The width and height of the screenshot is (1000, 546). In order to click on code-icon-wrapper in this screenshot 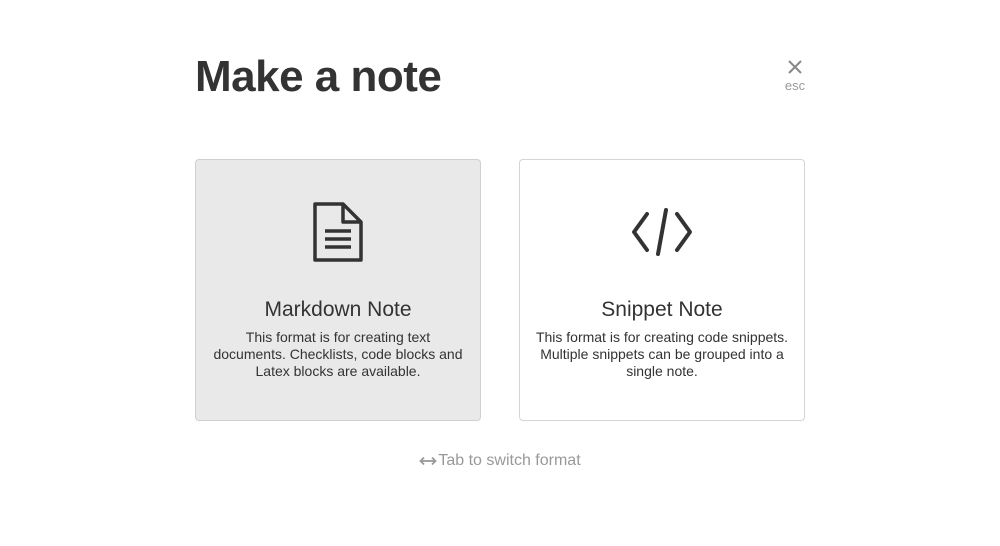, I will do `click(662, 232)`.